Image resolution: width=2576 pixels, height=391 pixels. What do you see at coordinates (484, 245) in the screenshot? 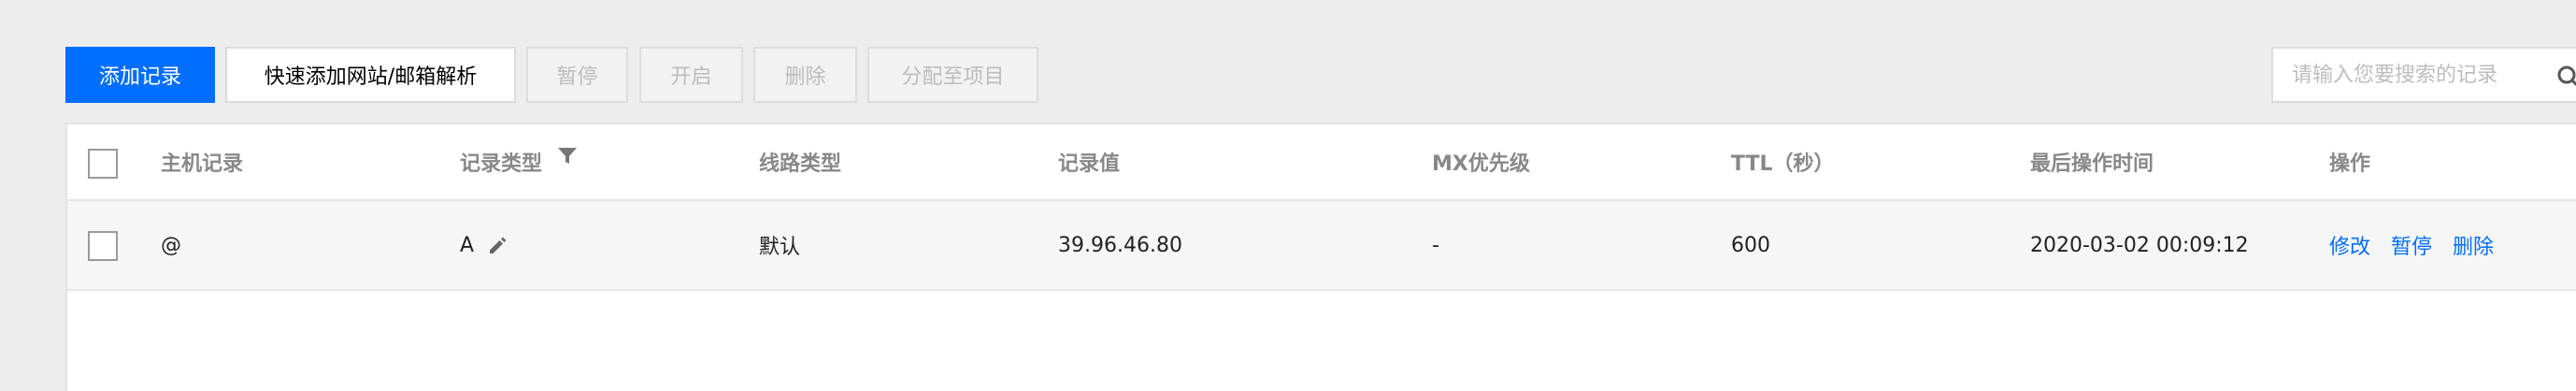
I see `cell-type: A` at bounding box center [484, 245].